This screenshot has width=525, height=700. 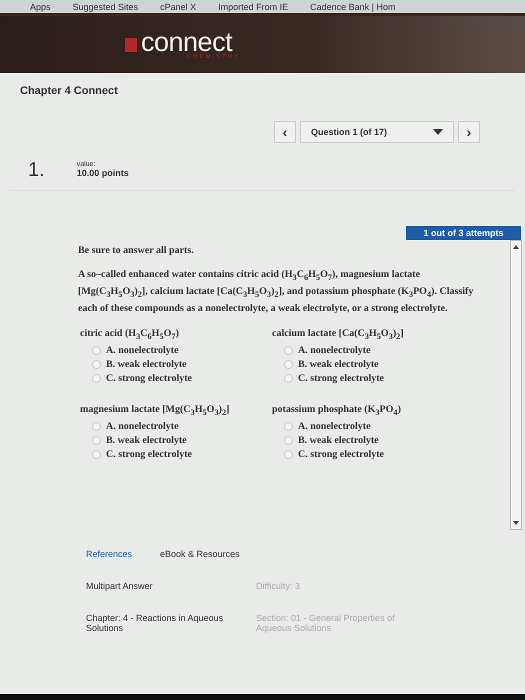 I want to click on scroll-down-icon, so click(x=516, y=523).